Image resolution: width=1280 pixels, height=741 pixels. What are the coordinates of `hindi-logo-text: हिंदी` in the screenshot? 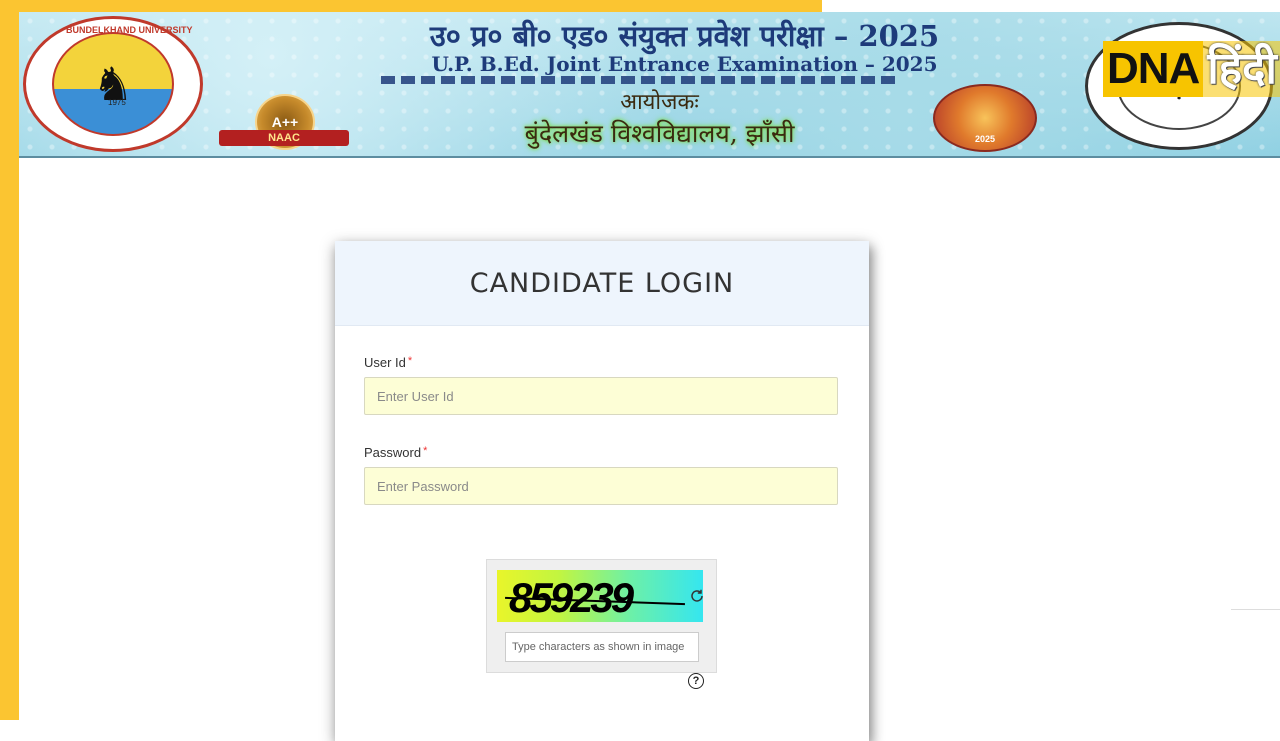 It's located at (1241, 69).